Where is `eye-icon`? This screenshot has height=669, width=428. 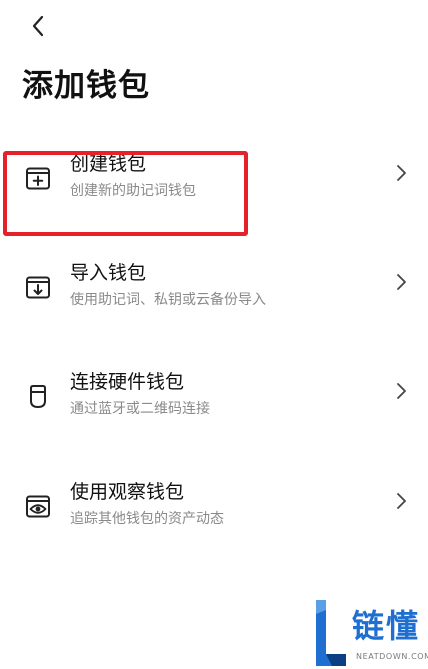
eye-icon is located at coordinates (38, 506).